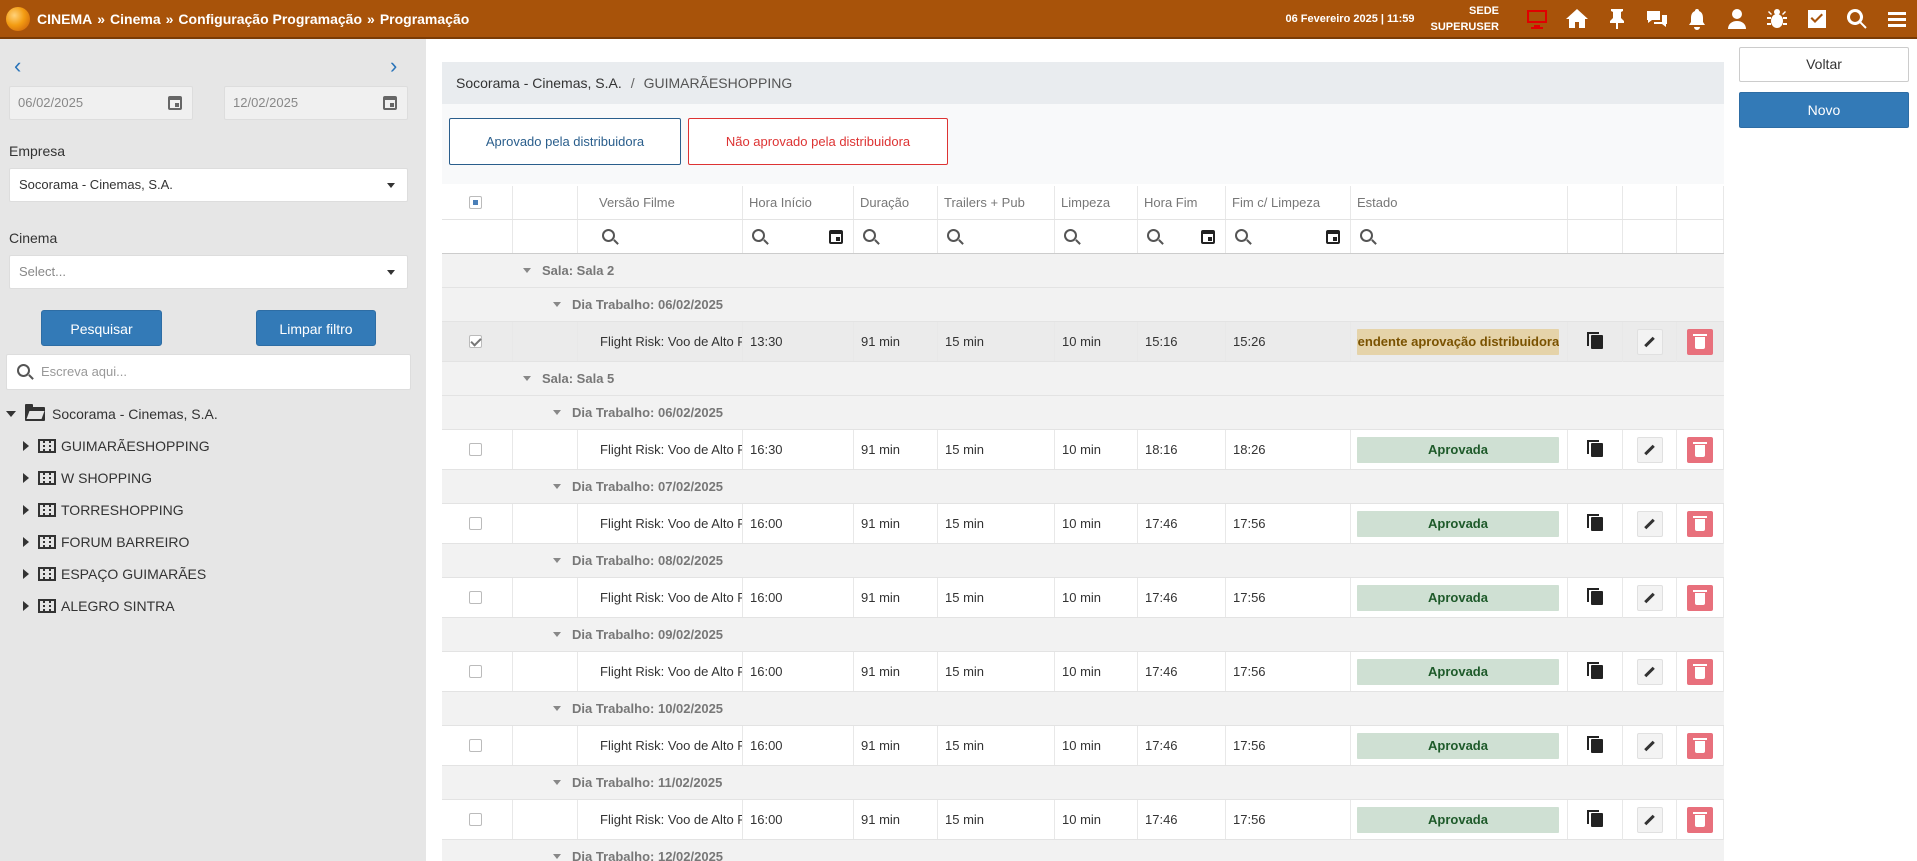 Image resolution: width=1917 pixels, height=861 pixels. I want to click on tree-item-cinema: W SHOPPING, so click(87, 478).